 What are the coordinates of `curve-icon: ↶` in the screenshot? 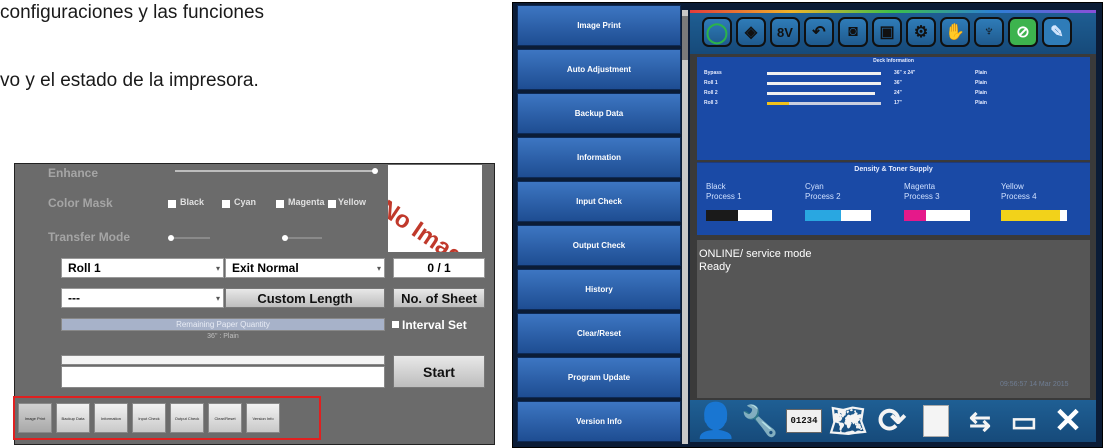 It's located at (819, 32).